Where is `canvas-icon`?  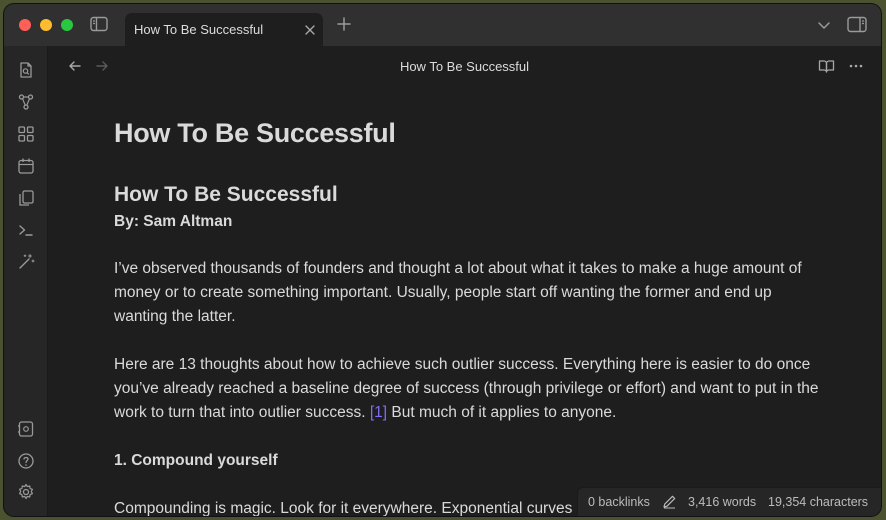
canvas-icon is located at coordinates (26, 134).